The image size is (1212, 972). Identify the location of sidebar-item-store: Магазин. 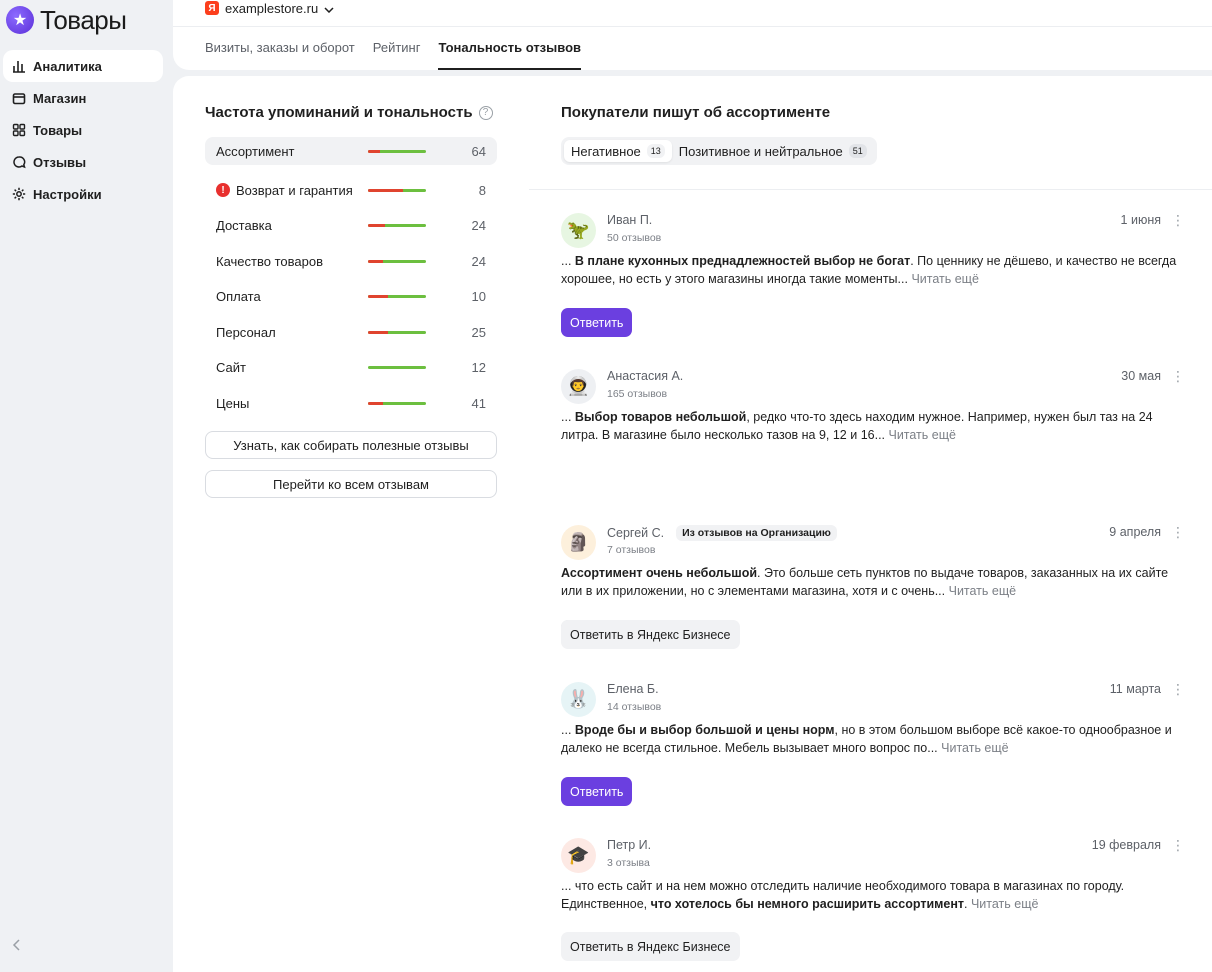
(83, 98).